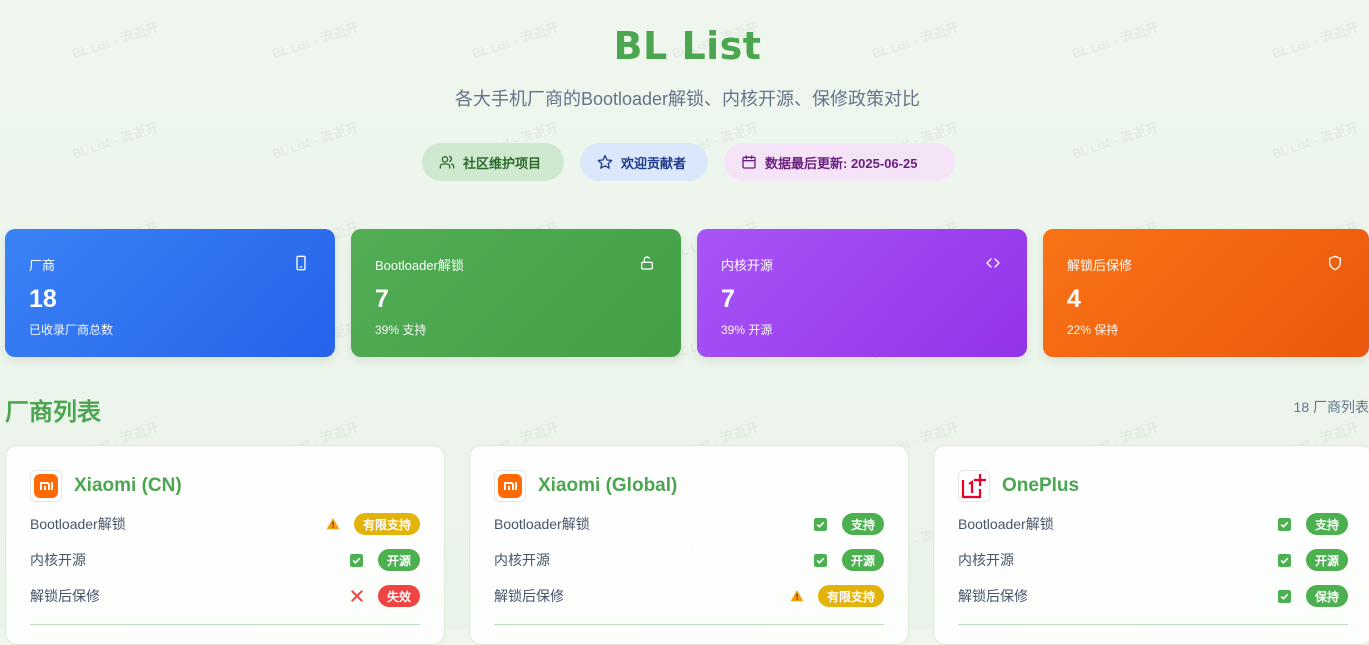 The width and height of the screenshot is (1369, 645). I want to click on code-icon, so click(993, 263).